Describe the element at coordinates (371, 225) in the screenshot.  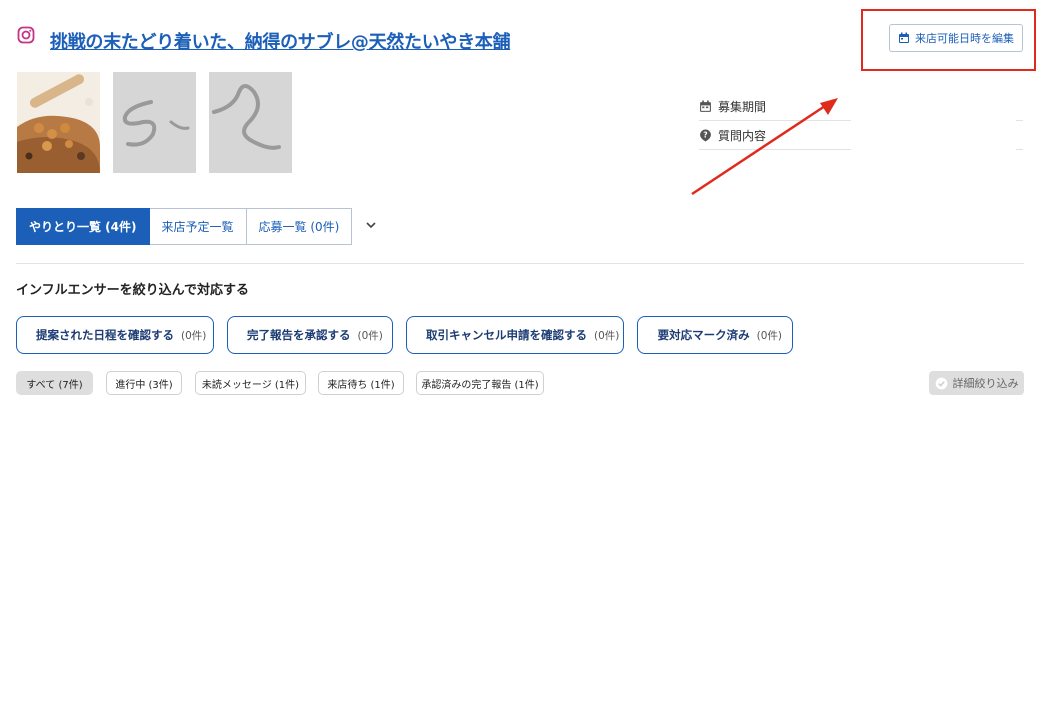
I see `chevron-down-icon` at that location.